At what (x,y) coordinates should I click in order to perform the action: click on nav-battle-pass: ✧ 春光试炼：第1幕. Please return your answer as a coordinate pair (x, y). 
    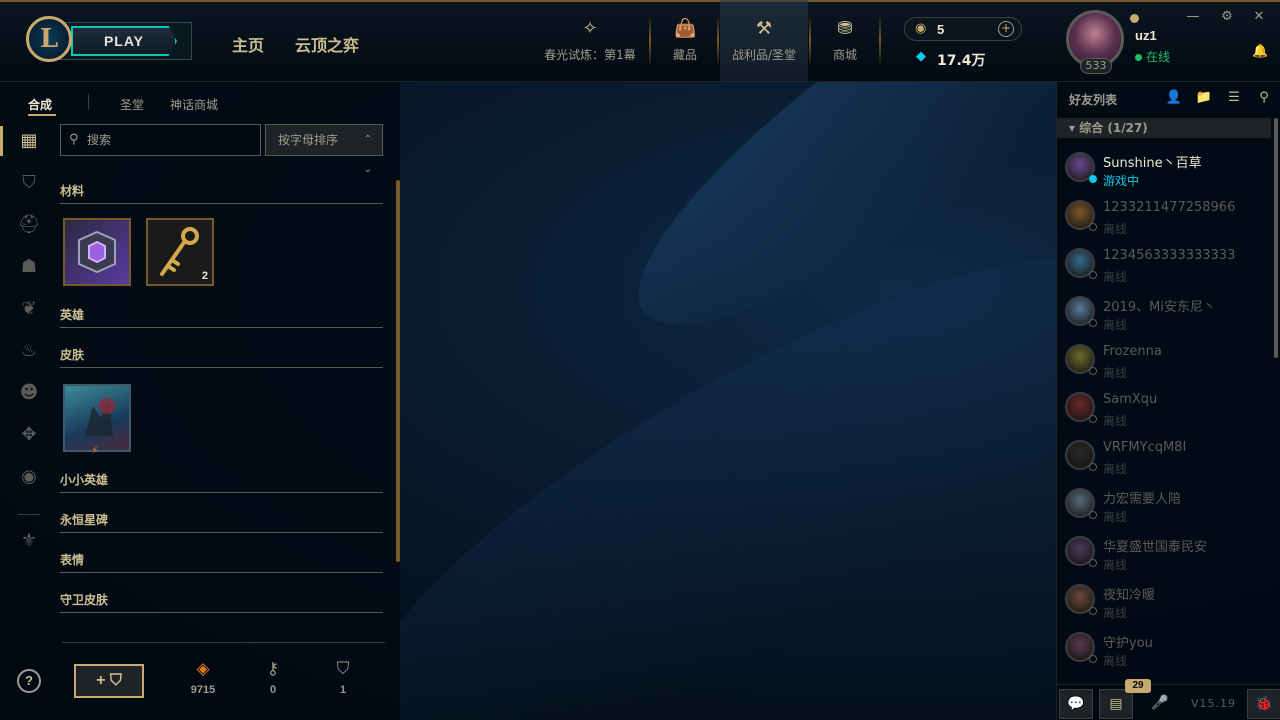
    Looking at the image, I should click on (590, 41).